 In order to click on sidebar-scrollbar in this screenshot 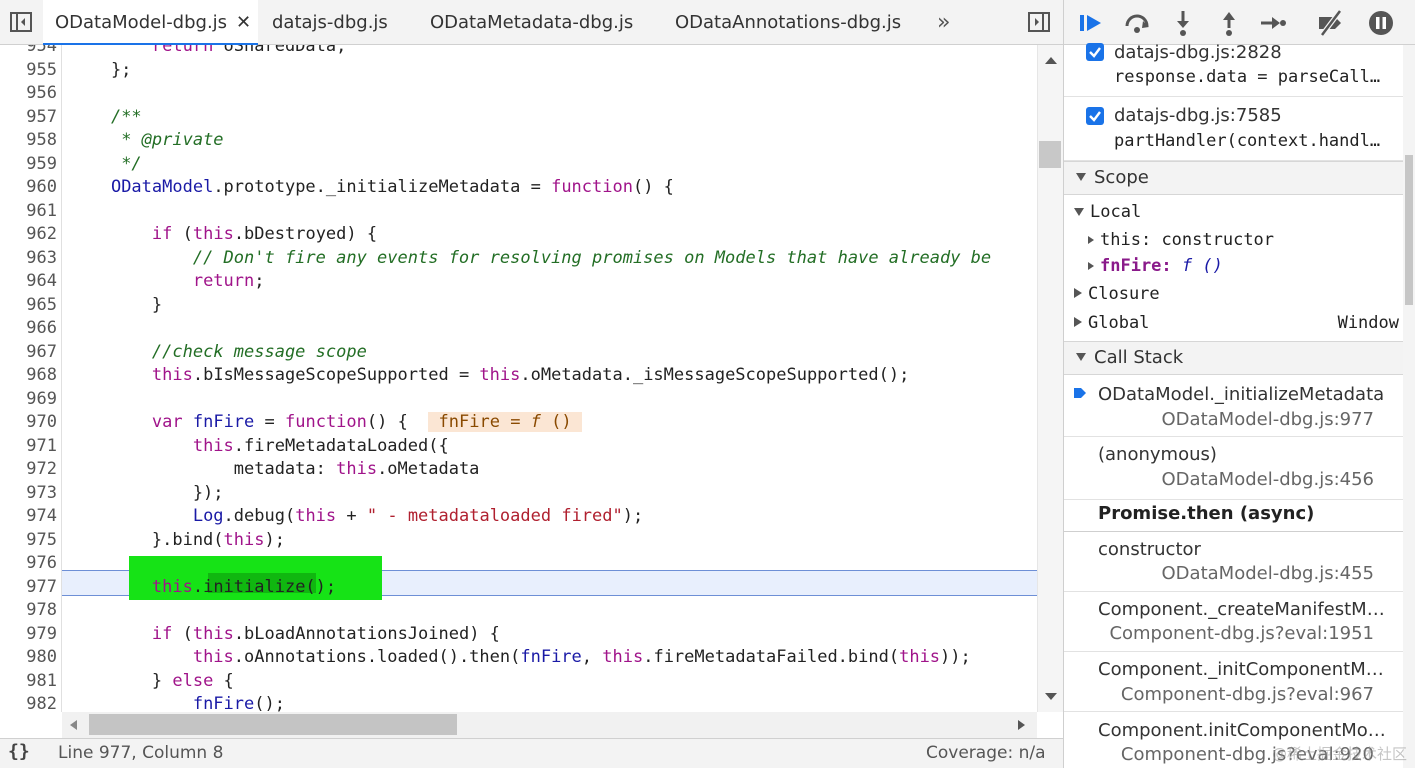, I will do `click(1409, 406)`.